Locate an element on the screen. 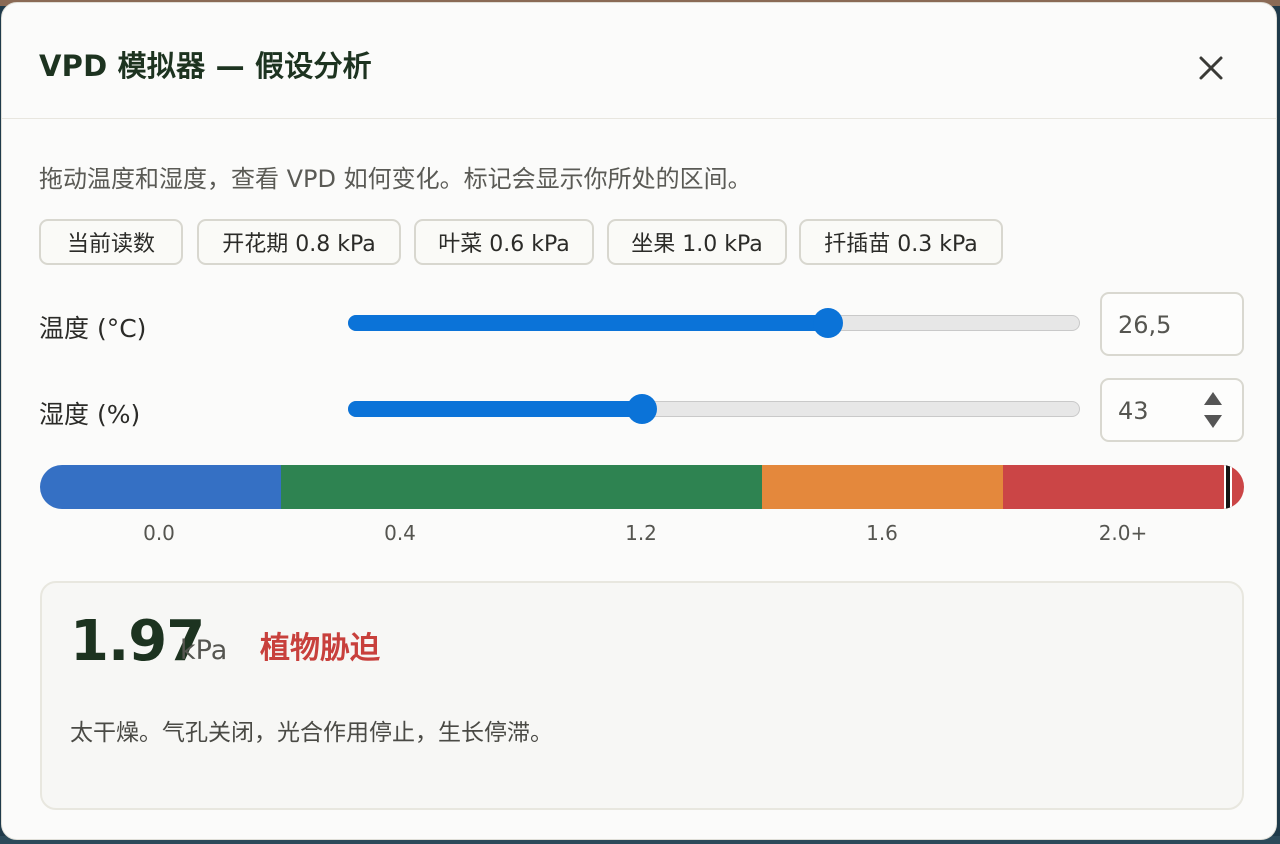  scale-segment-green is located at coordinates (521, 487).